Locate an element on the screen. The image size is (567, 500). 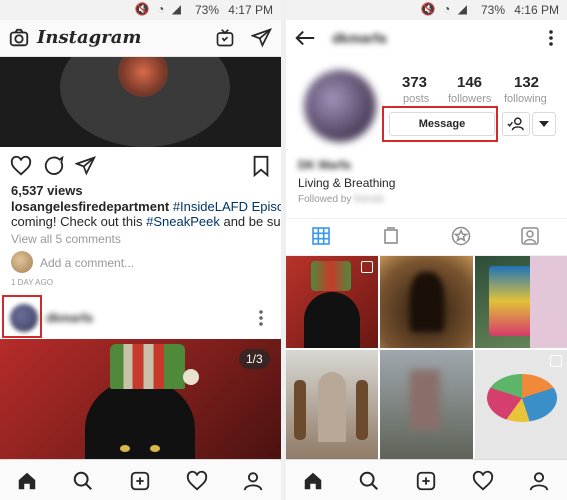
following-label: following is located at coordinates (525, 99).